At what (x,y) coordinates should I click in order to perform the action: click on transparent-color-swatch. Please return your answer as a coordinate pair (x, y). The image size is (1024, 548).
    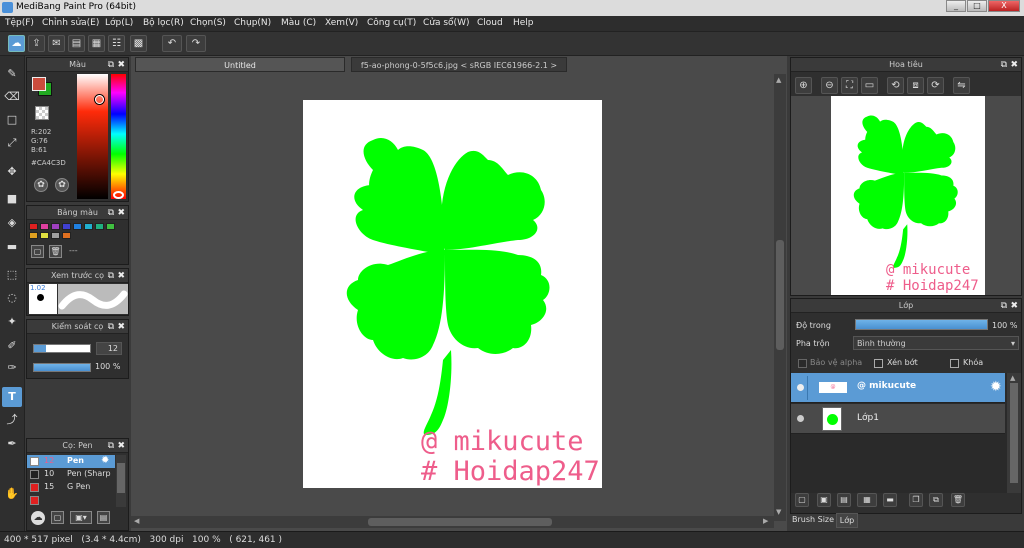
    Looking at the image, I should click on (42, 113).